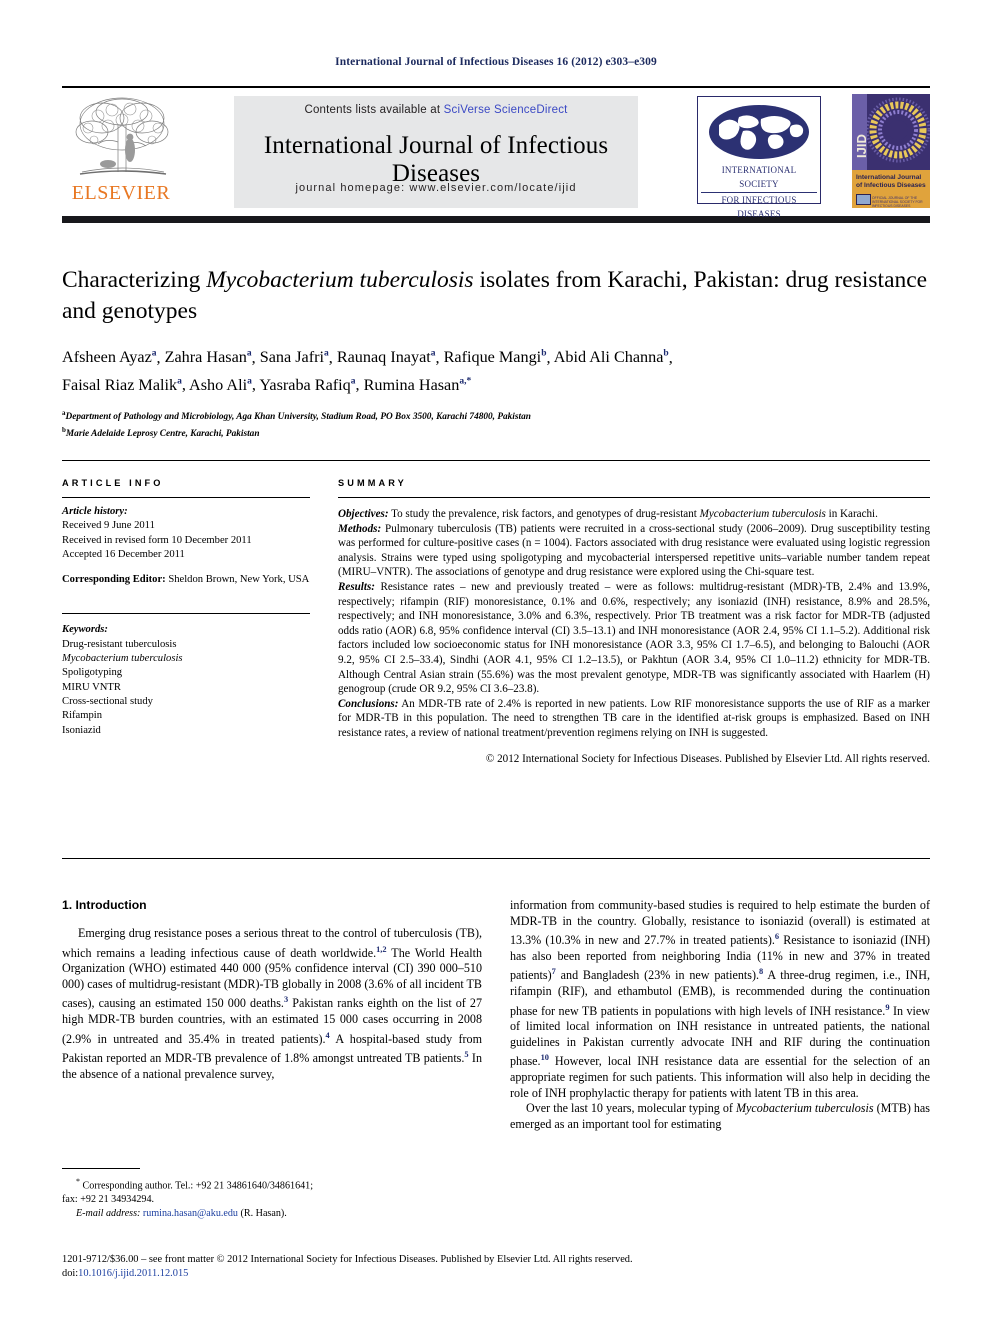 Image resolution: width=992 pixels, height=1323 pixels. I want to click on isid-line-1: INTERNATIONAL SOCIETY, so click(759, 178).